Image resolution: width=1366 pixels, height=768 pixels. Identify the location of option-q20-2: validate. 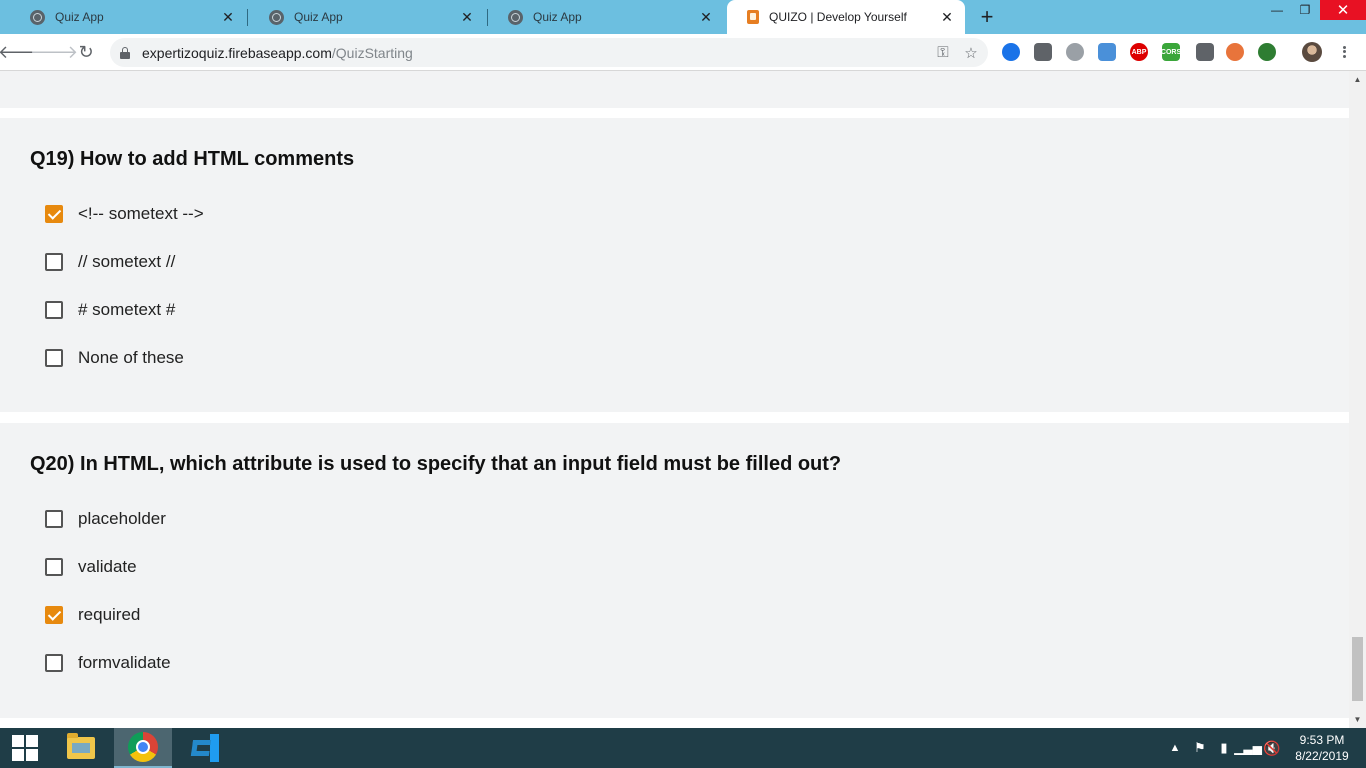
(91, 567).